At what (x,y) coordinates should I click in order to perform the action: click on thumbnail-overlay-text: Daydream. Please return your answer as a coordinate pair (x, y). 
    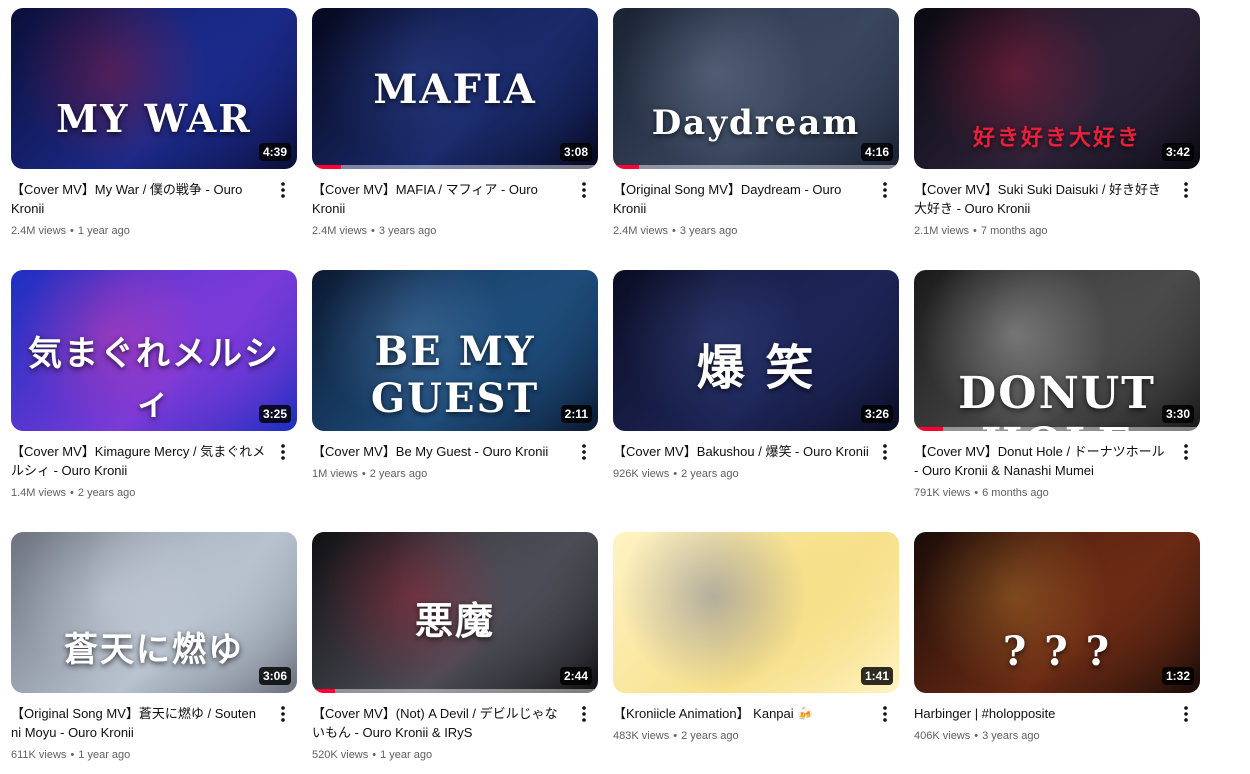
    Looking at the image, I should click on (756, 123).